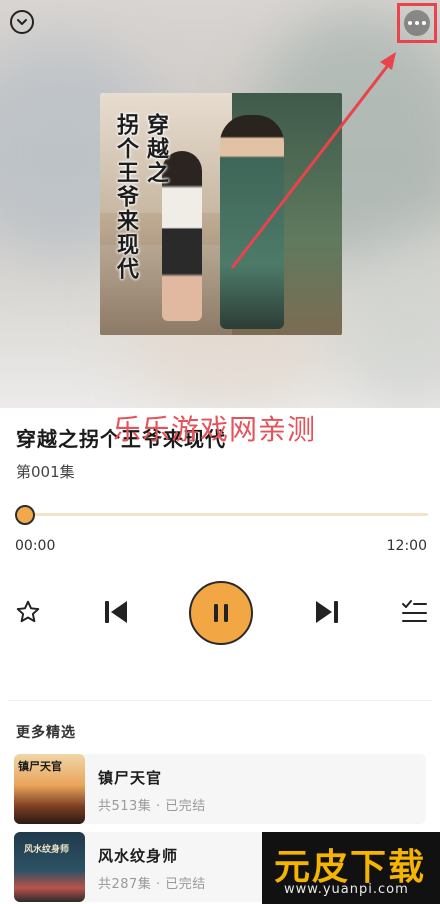 Image resolution: width=440 pixels, height=904 pixels. What do you see at coordinates (410, 23) in the screenshot?
I see `more-horizontal-icon` at bounding box center [410, 23].